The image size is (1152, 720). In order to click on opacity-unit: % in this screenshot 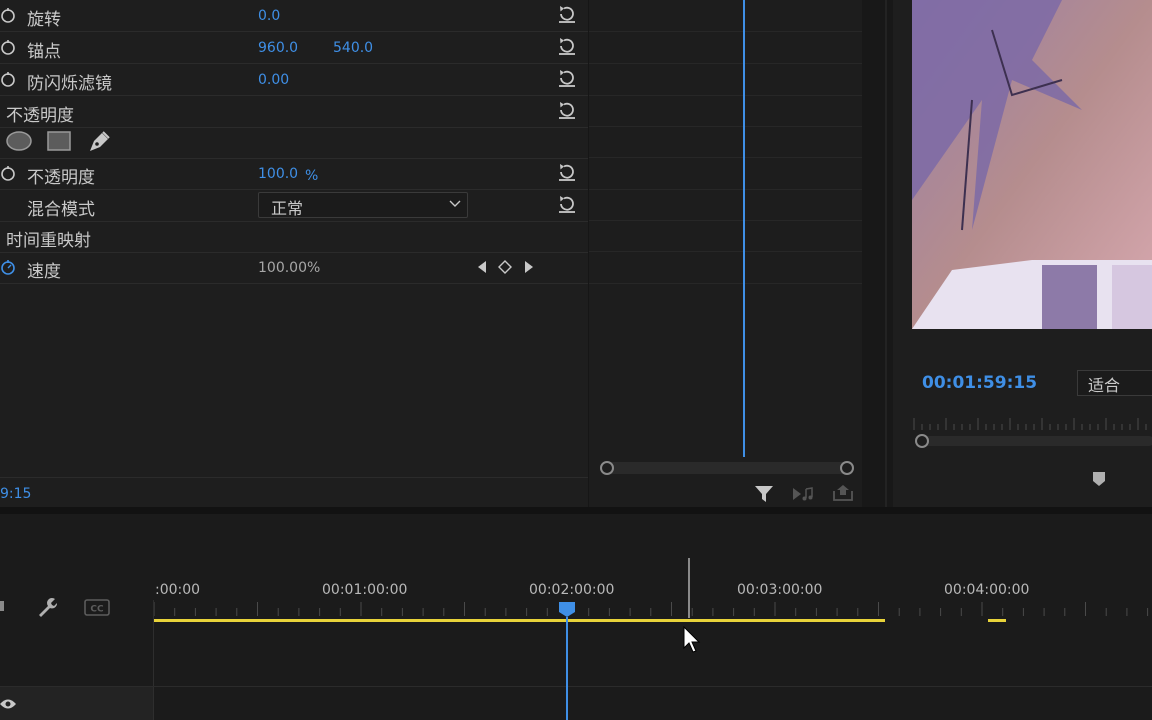, I will do `click(312, 176)`.